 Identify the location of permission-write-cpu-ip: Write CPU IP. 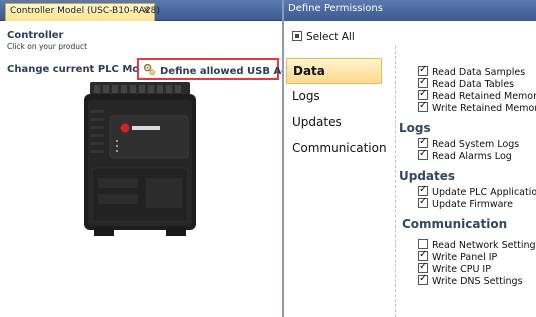
(466, 268).